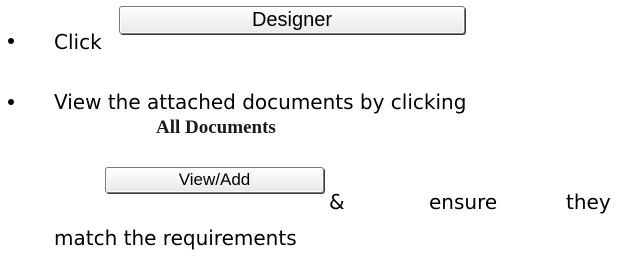  I want to click on word-they: they, so click(588, 202).